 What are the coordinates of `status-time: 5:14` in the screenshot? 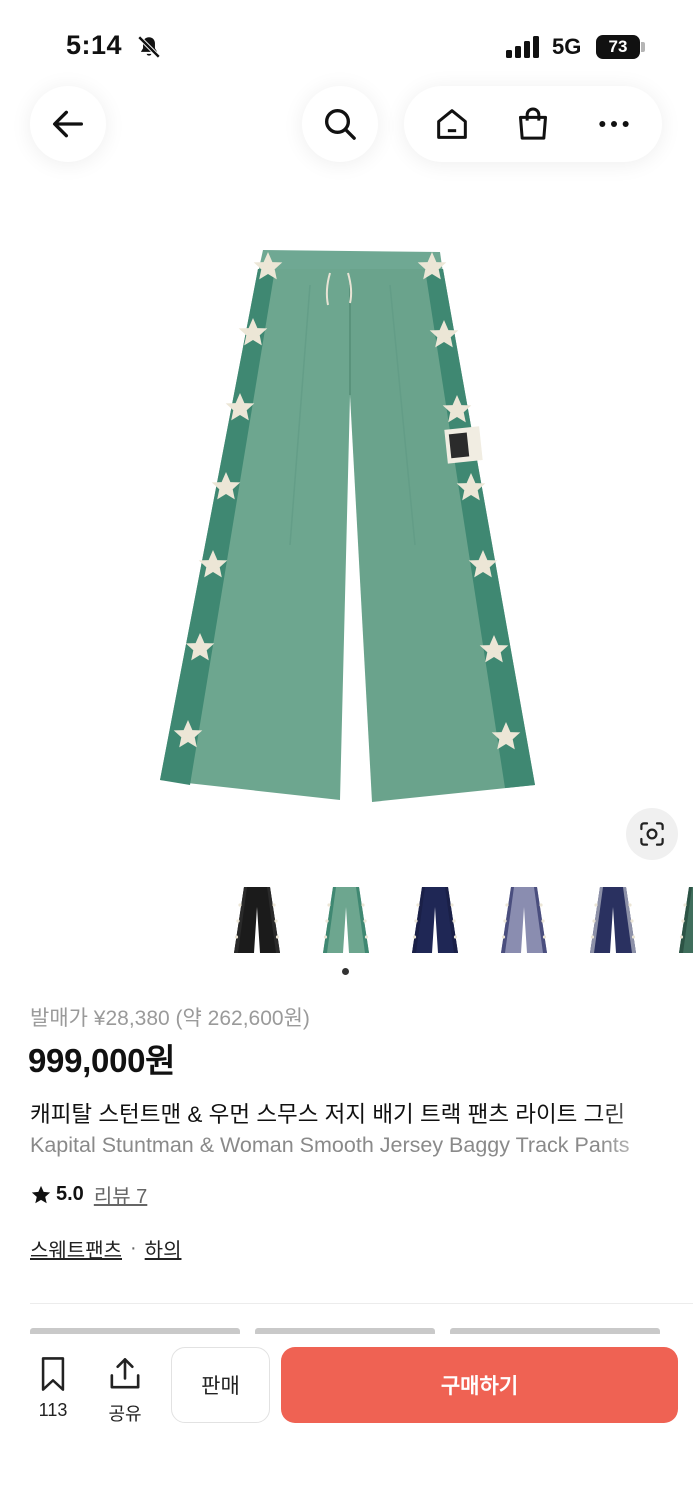 It's located at (94, 45).